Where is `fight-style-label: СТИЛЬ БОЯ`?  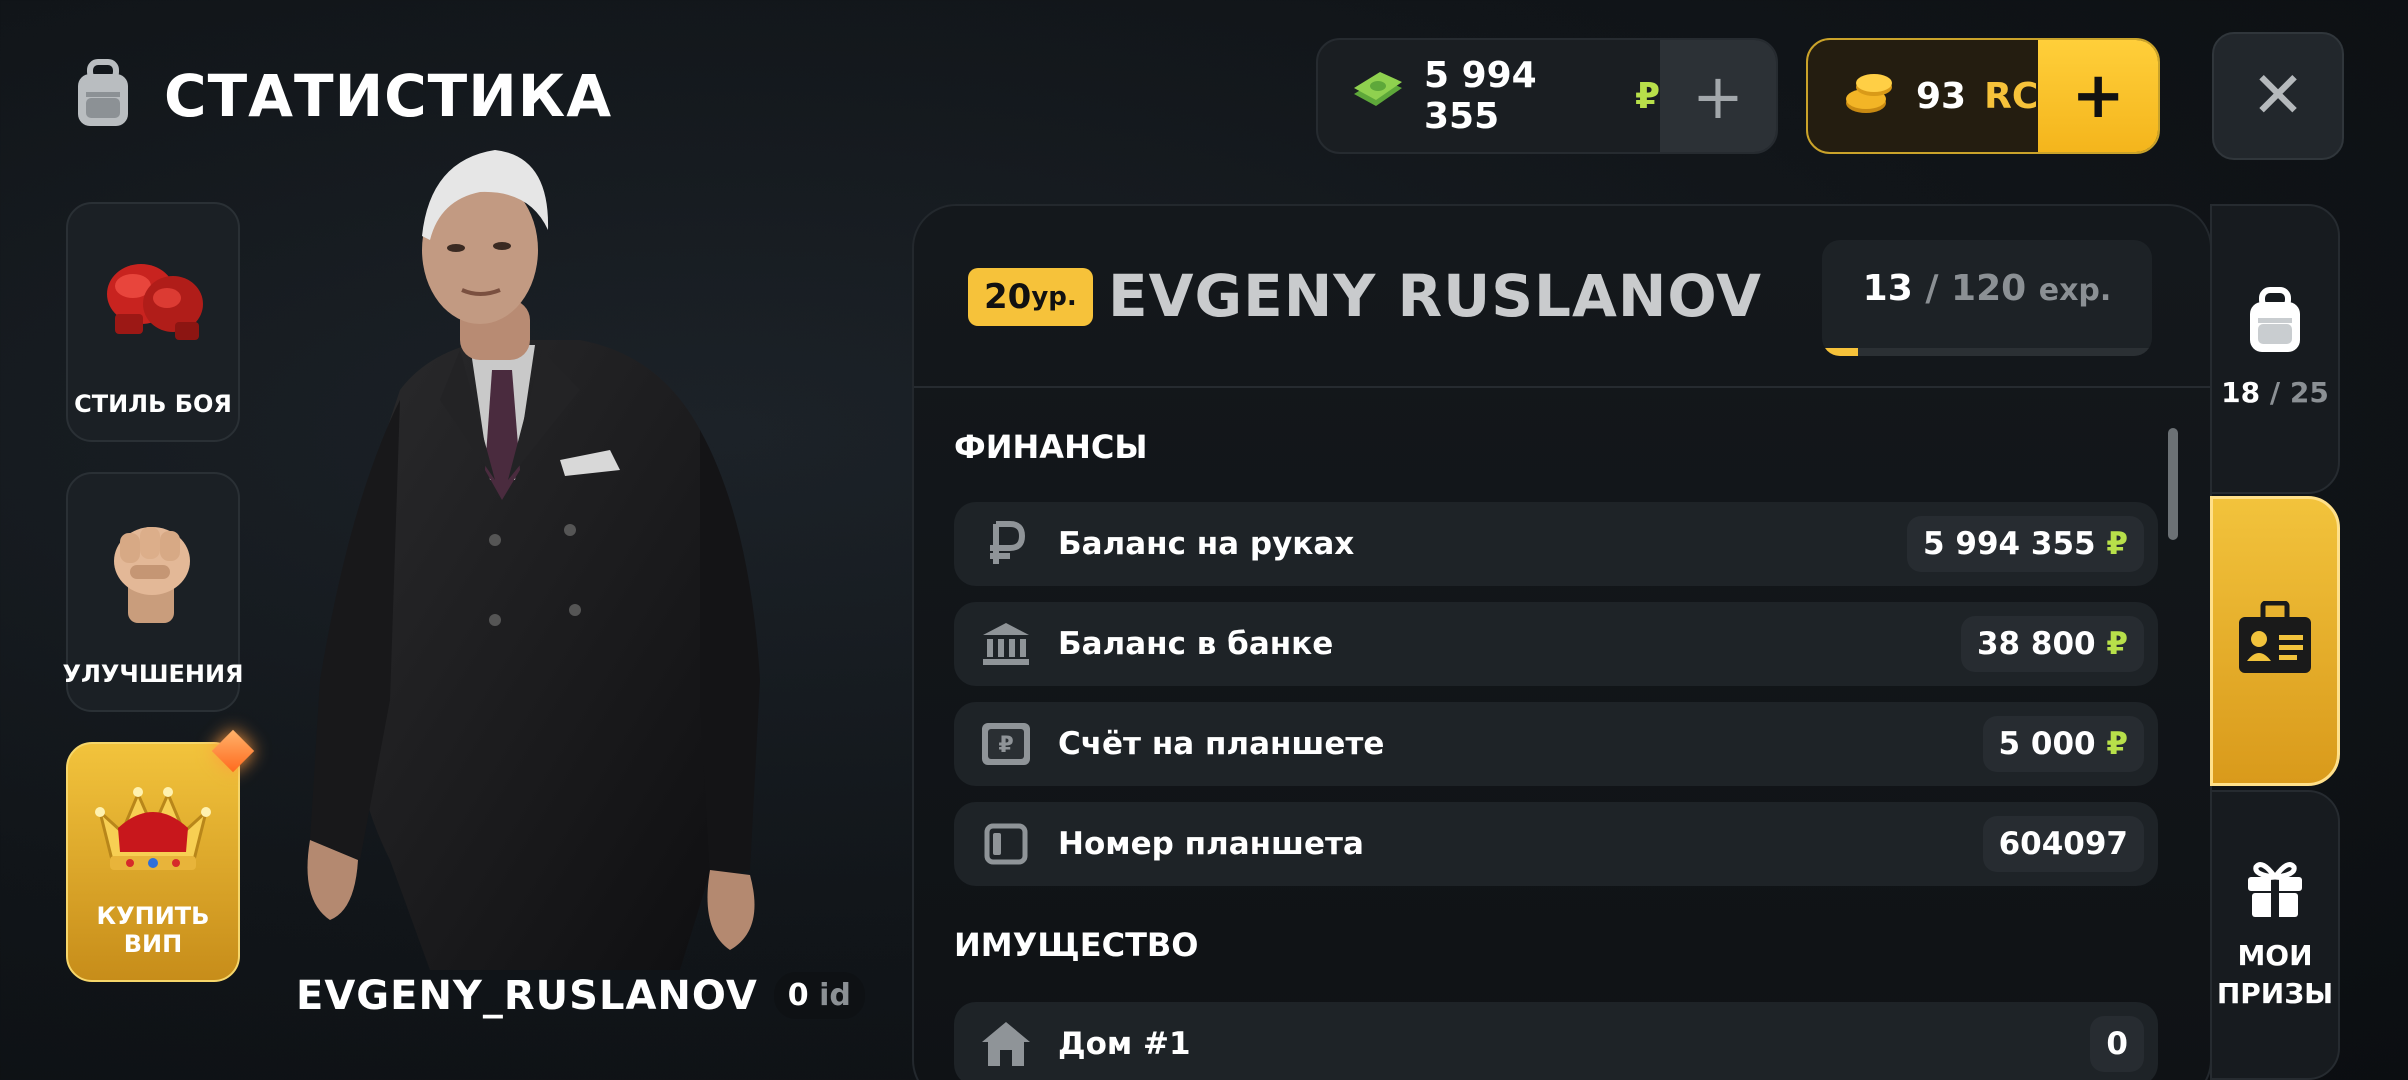
fight-style-label: СТИЛЬ БОЯ is located at coordinates (153, 404).